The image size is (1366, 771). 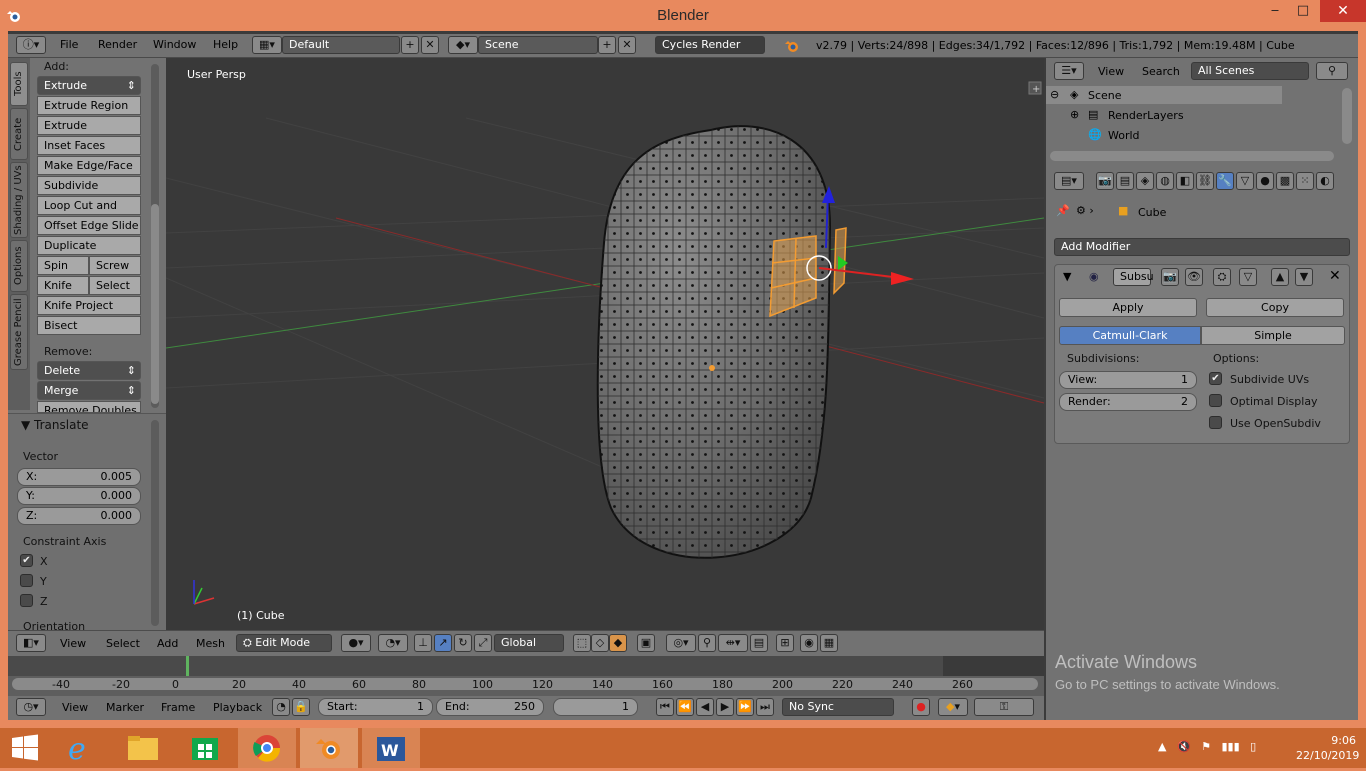 What do you see at coordinates (89, 370) in the screenshot?
I see `delete-dropdown: Delete ⇕` at bounding box center [89, 370].